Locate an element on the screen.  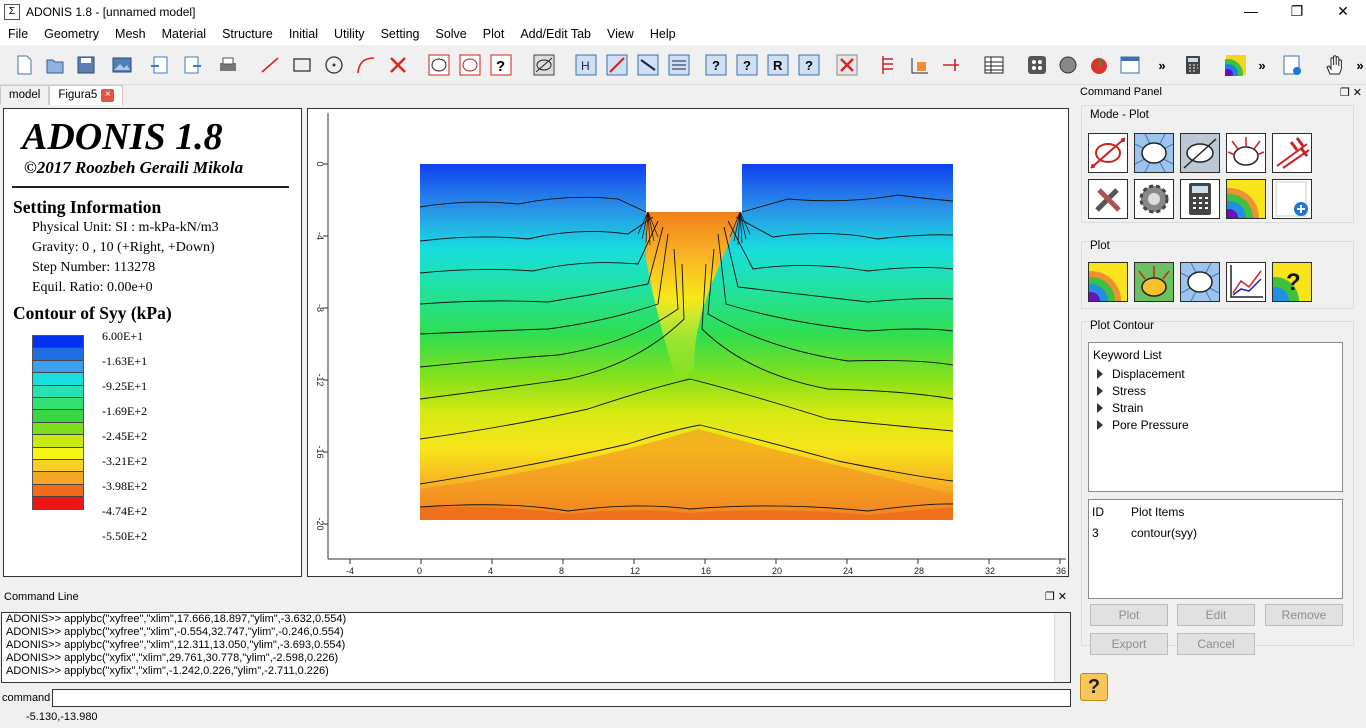
line-tool-icon is located at coordinates (270, 65).